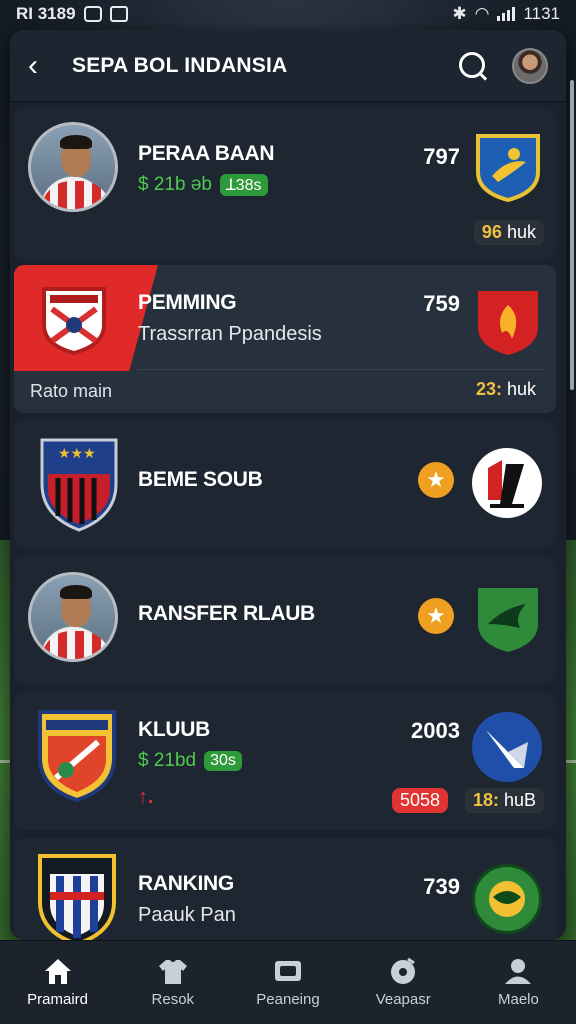 Image resolution: width=576 pixels, height=1024 pixels. Describe the element at coordinates (46, 13) in the screenshot. I see `status-left-text: RI 3189` at that location.